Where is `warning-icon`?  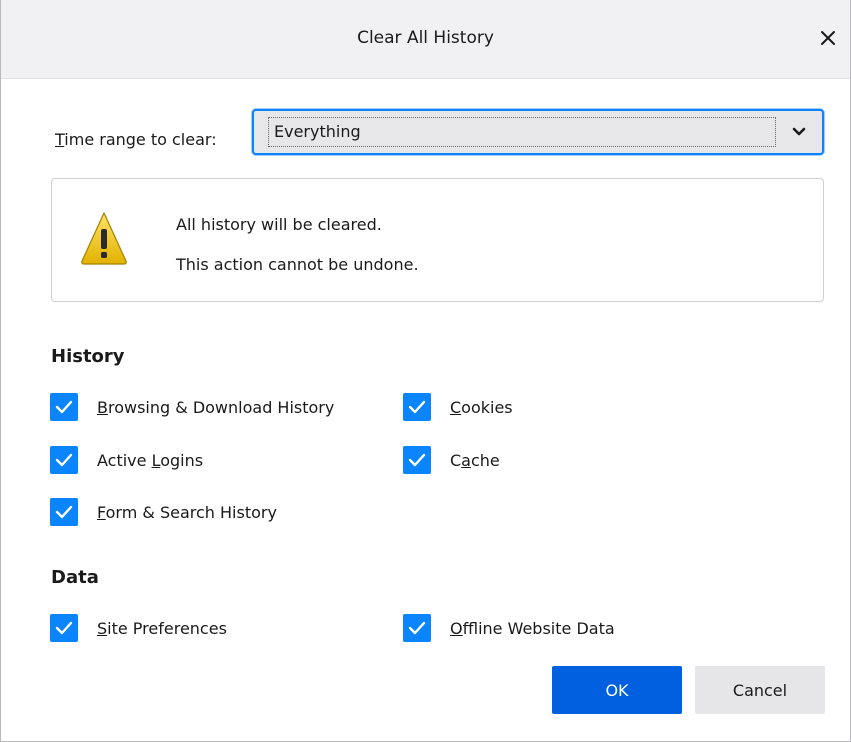
warning-icon is located at coordinates (104, 238).